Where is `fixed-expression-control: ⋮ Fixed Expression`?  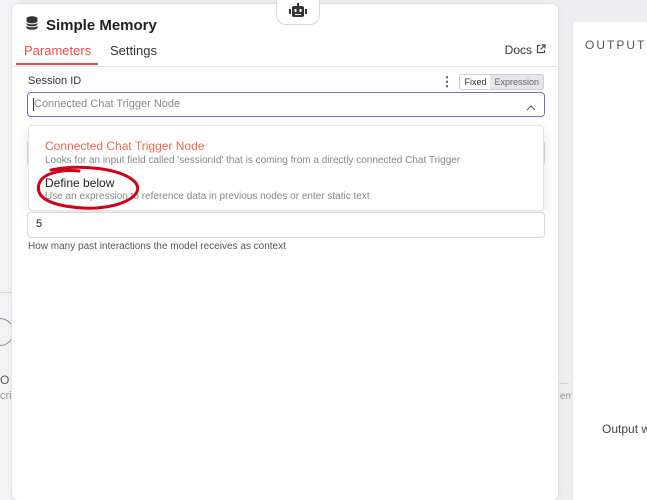 fixed-expression-control: ⋮ Fixed Expression is located at coordinates (492, 82).